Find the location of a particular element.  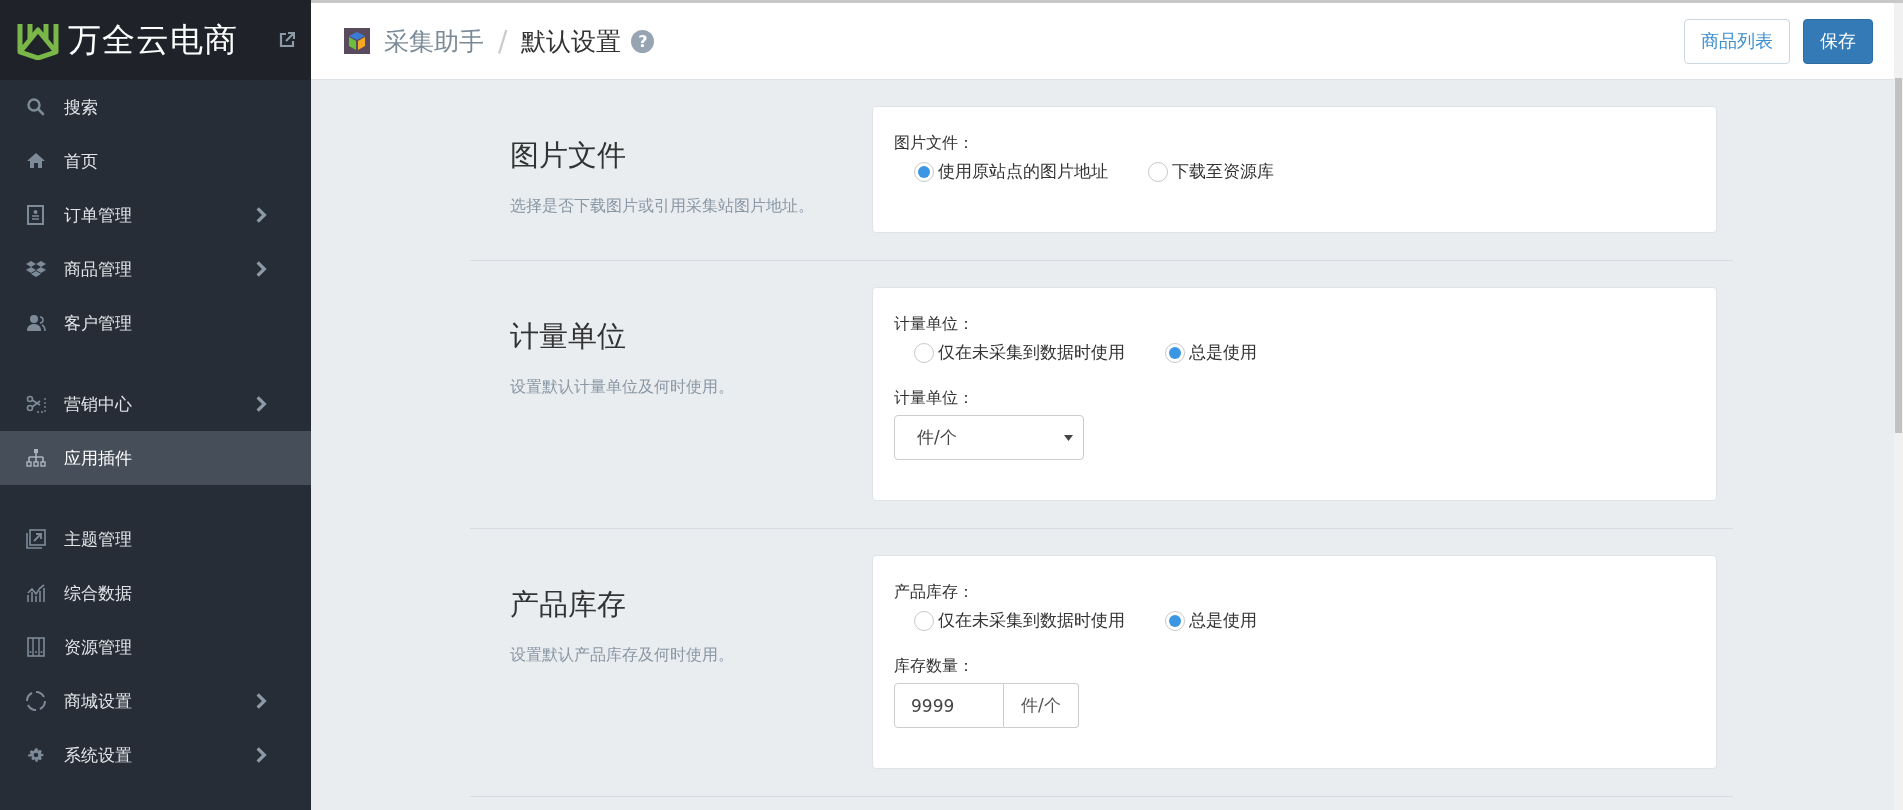

sidebar-item: 商城设置 is located at coordinates (155, 701).